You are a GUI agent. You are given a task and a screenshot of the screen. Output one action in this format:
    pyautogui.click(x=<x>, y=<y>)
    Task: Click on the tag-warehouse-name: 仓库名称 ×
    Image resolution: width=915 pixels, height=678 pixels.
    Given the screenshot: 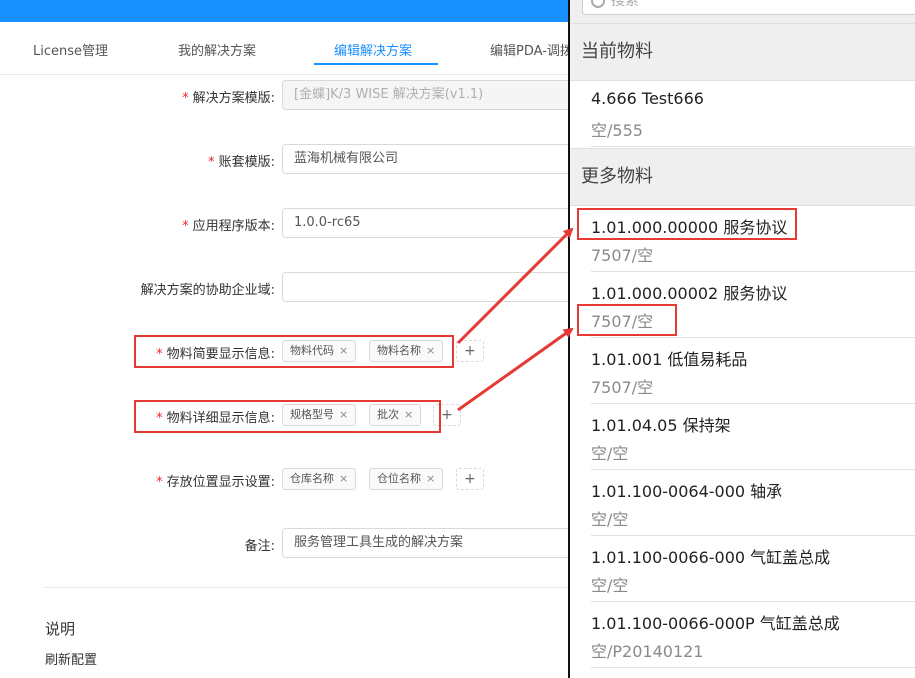 What is the action you would take?
    pyautogui.click(x=319, y=479)
    